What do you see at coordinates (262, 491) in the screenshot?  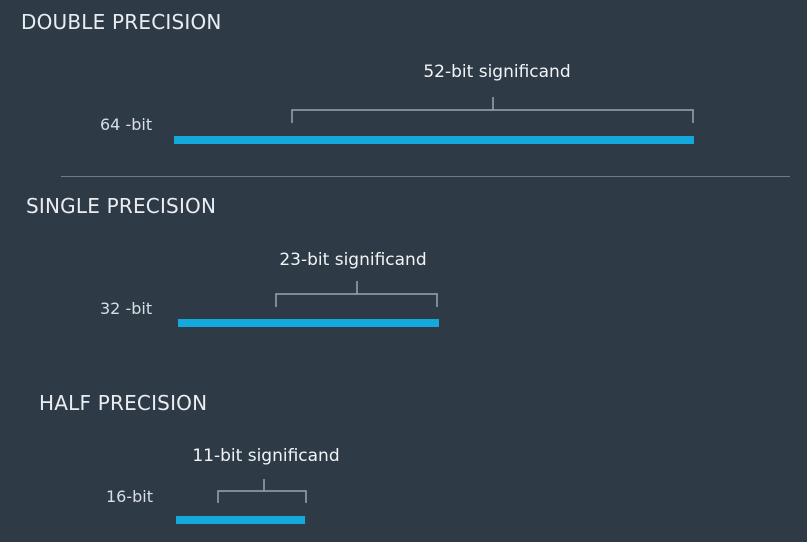 I see `half-significand-bracket` at bounding box center [262, 491].